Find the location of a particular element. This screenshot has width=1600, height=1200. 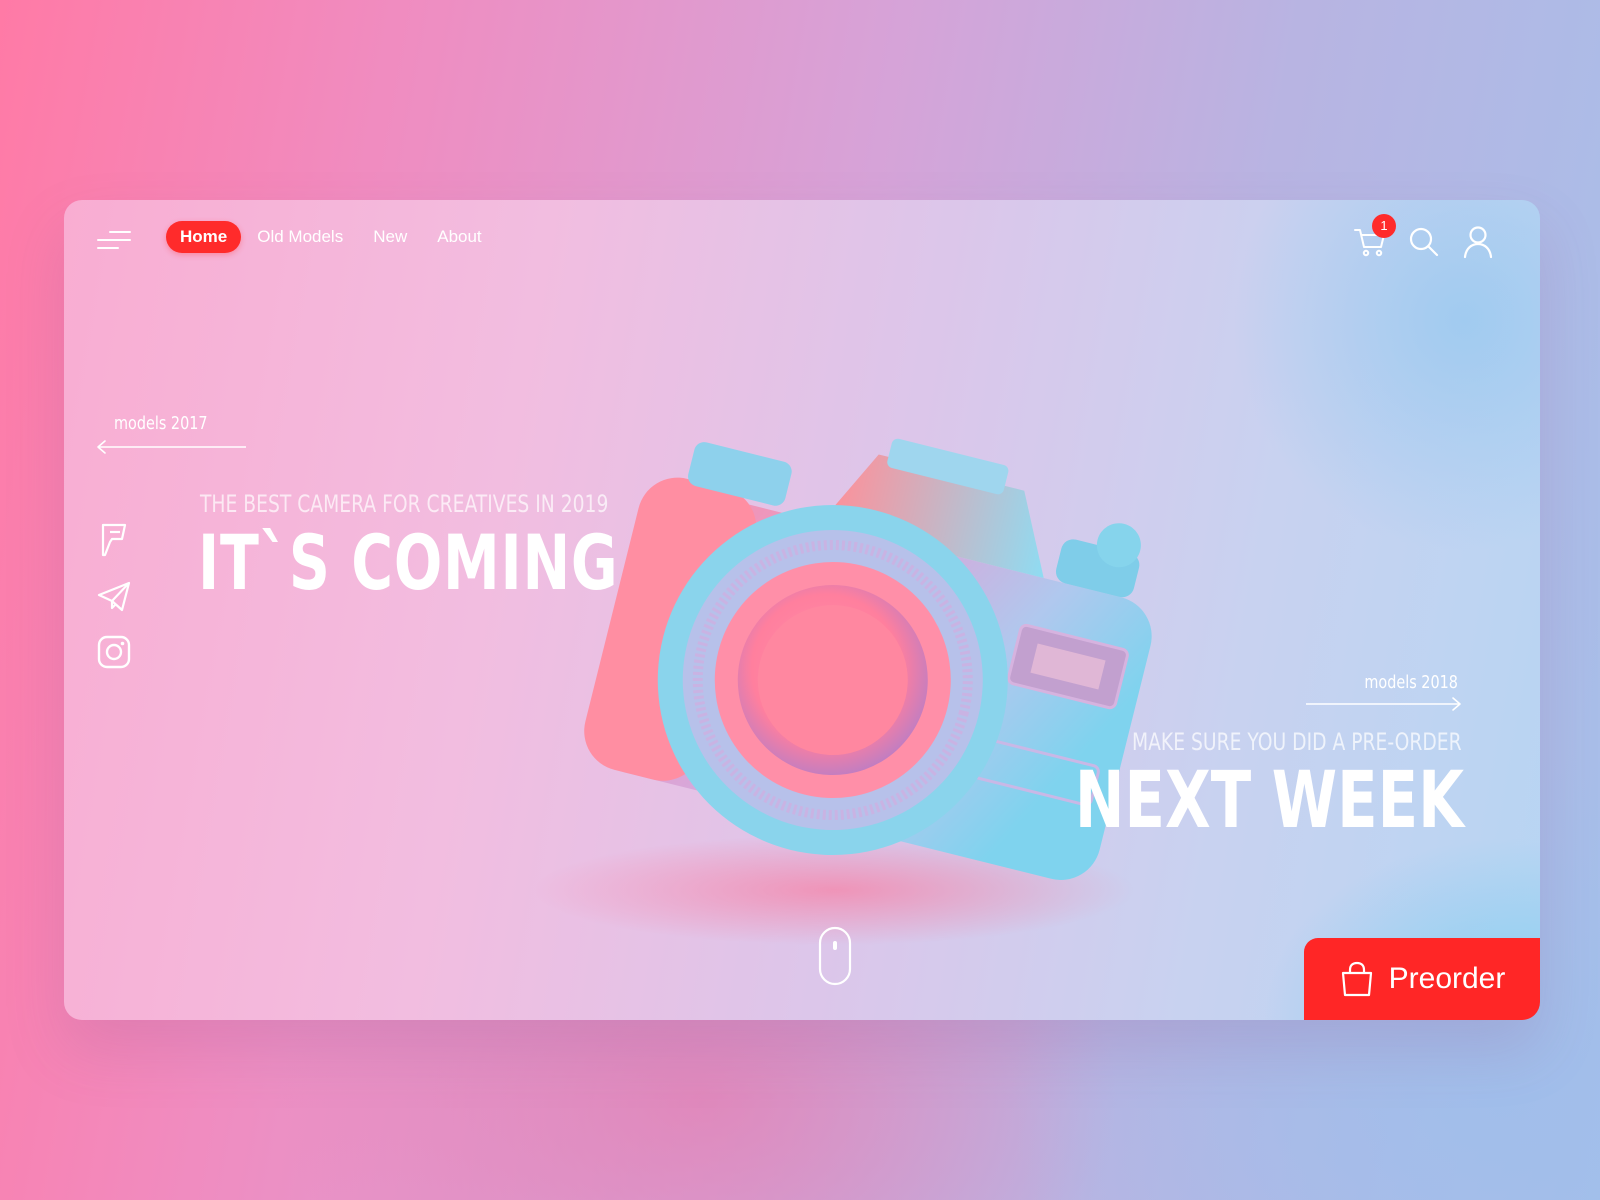

preorder-button: Preorder is located at coordinates (1422, 979).